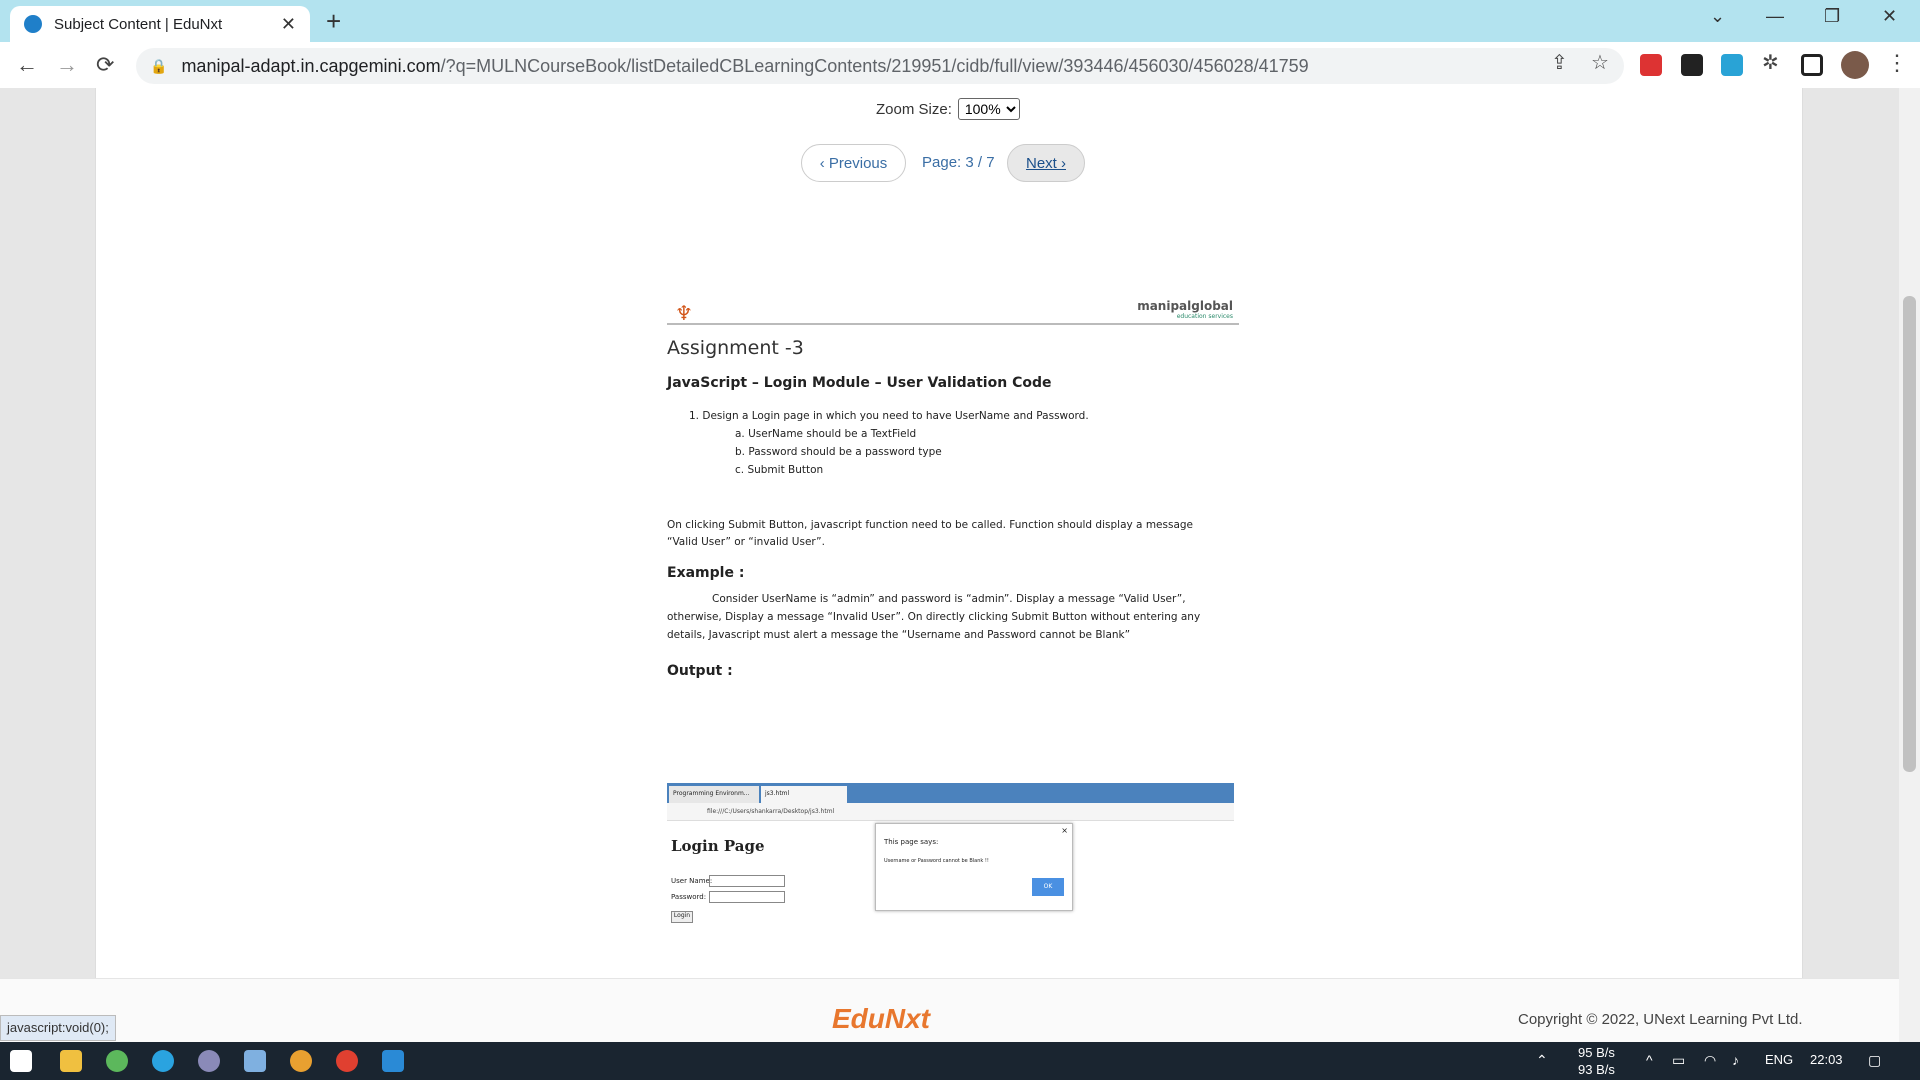  I want to click on language-indicator: ENG, so click(1779, 1059).